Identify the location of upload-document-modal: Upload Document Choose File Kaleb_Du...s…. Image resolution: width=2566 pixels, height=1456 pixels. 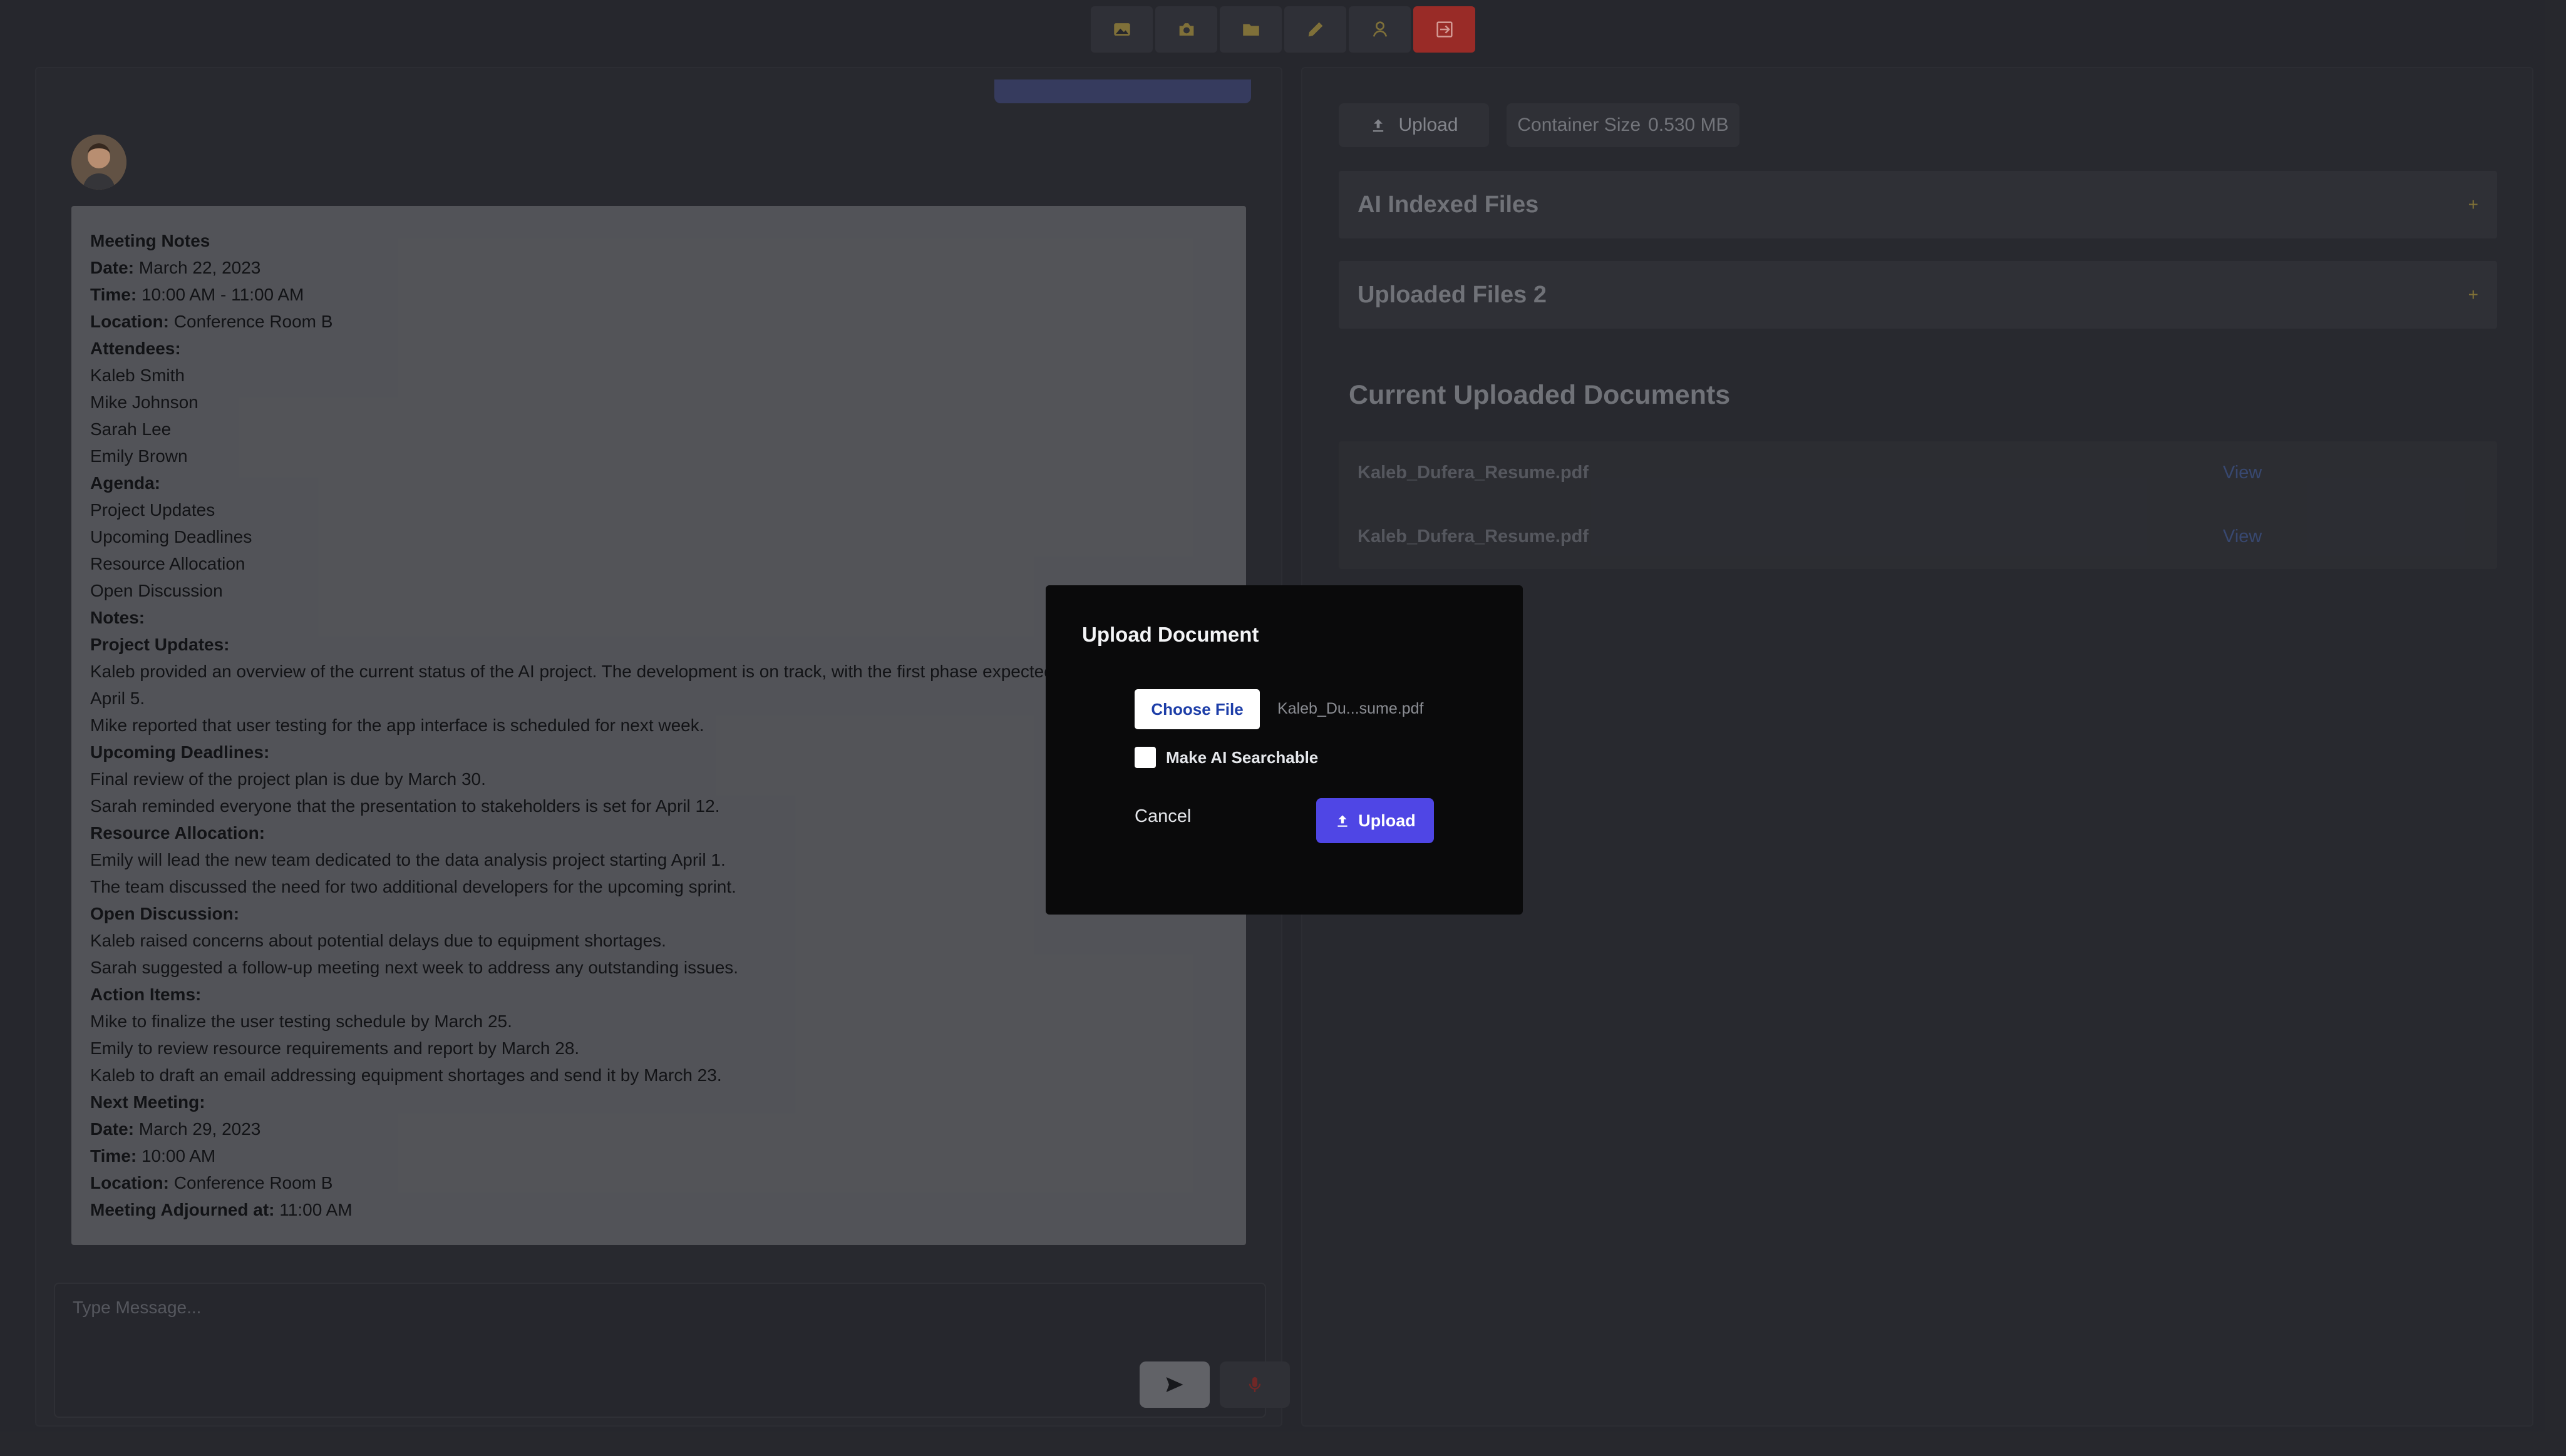
(1284, 750).